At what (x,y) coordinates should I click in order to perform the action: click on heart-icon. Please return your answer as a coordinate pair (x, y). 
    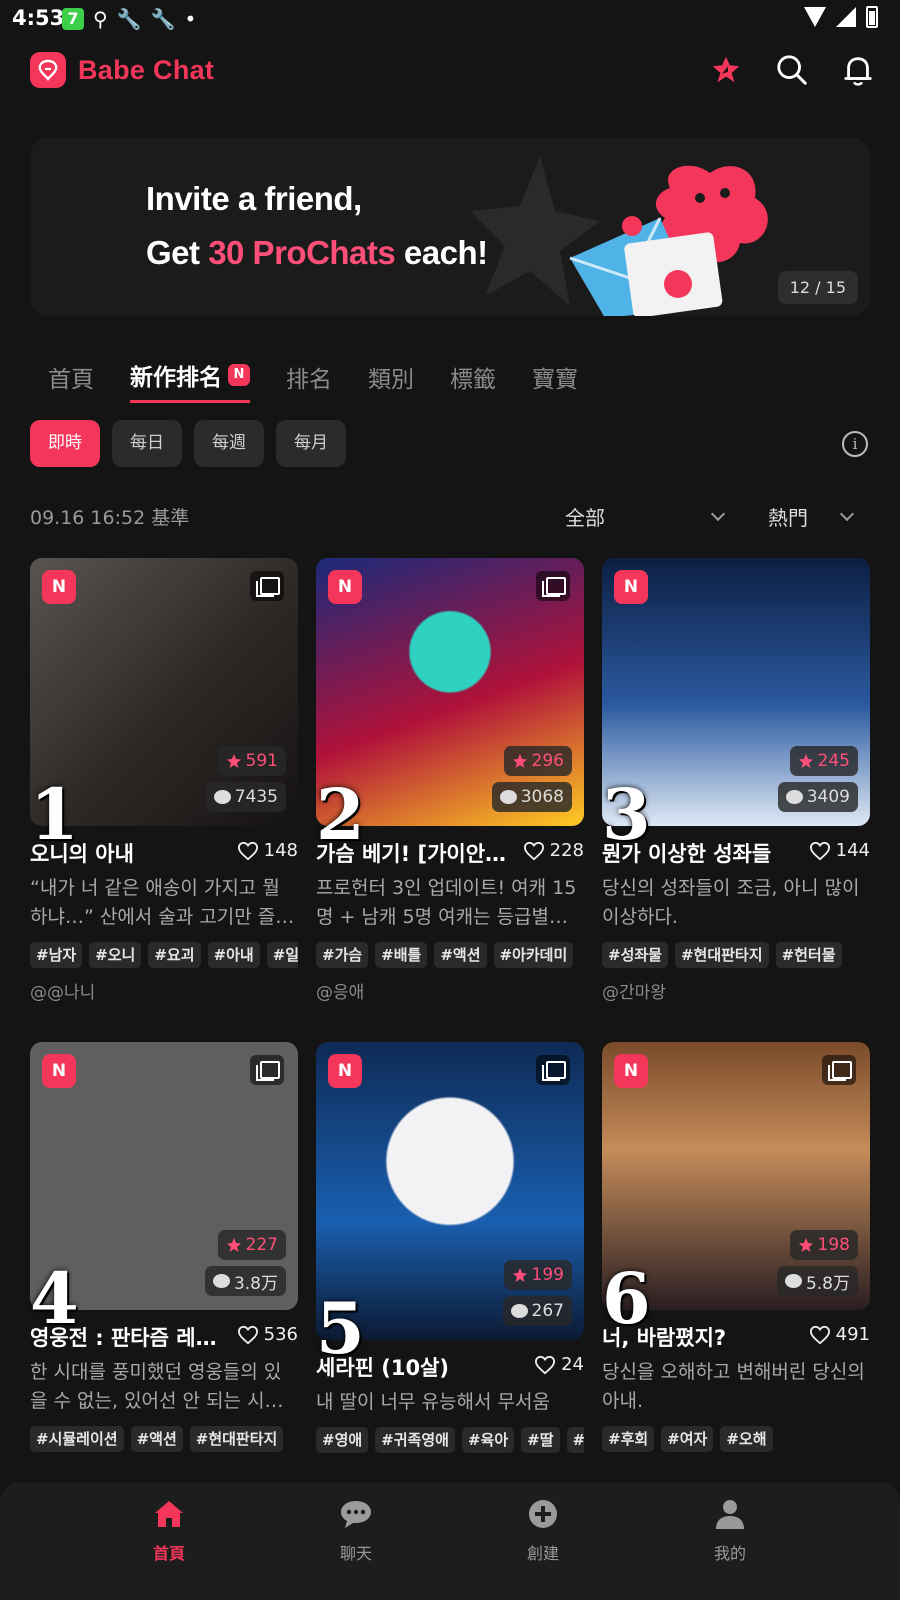
    Looking at the image, I should click on (819, 1334).